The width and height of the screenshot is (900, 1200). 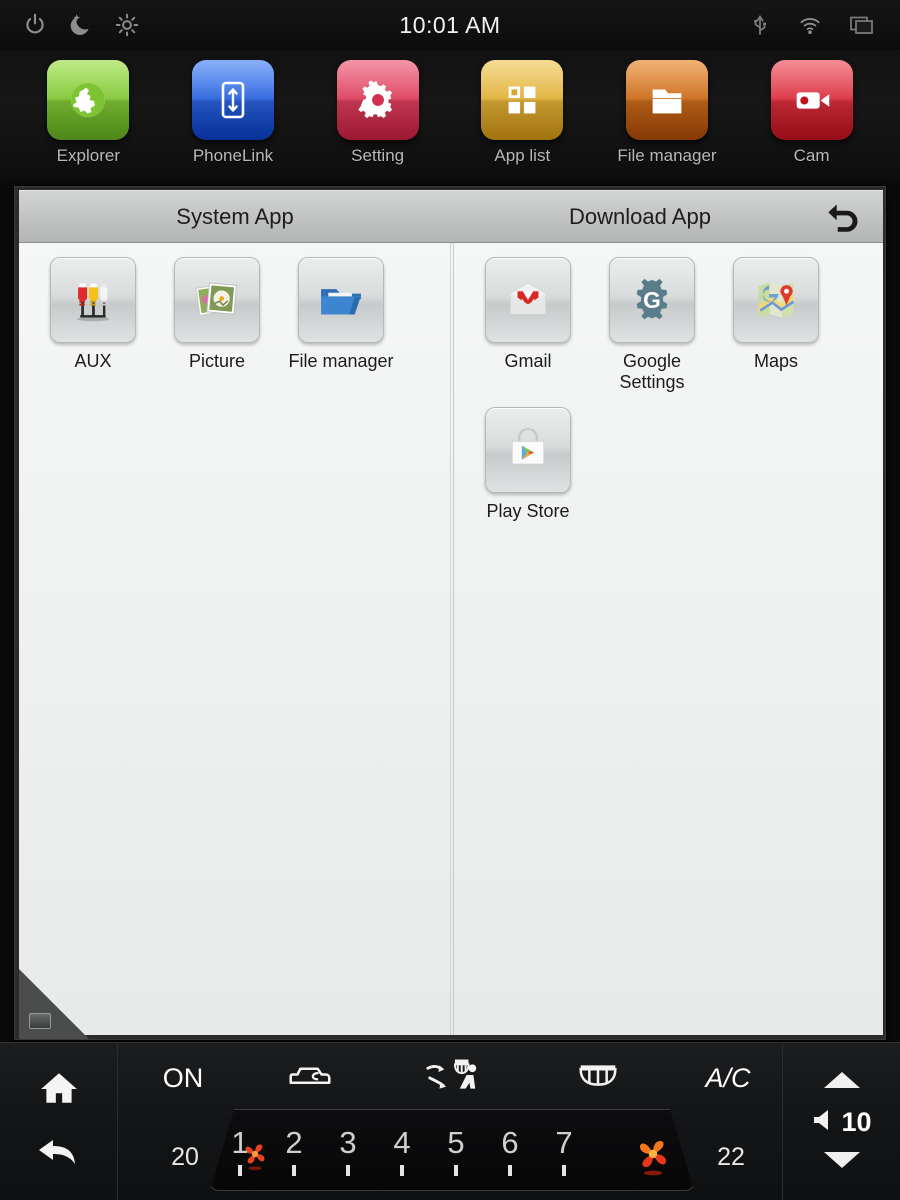 What do you see at coordinates (35, 25) in the screenshot?
I see `power-icon` at bounding box center [35, 25].